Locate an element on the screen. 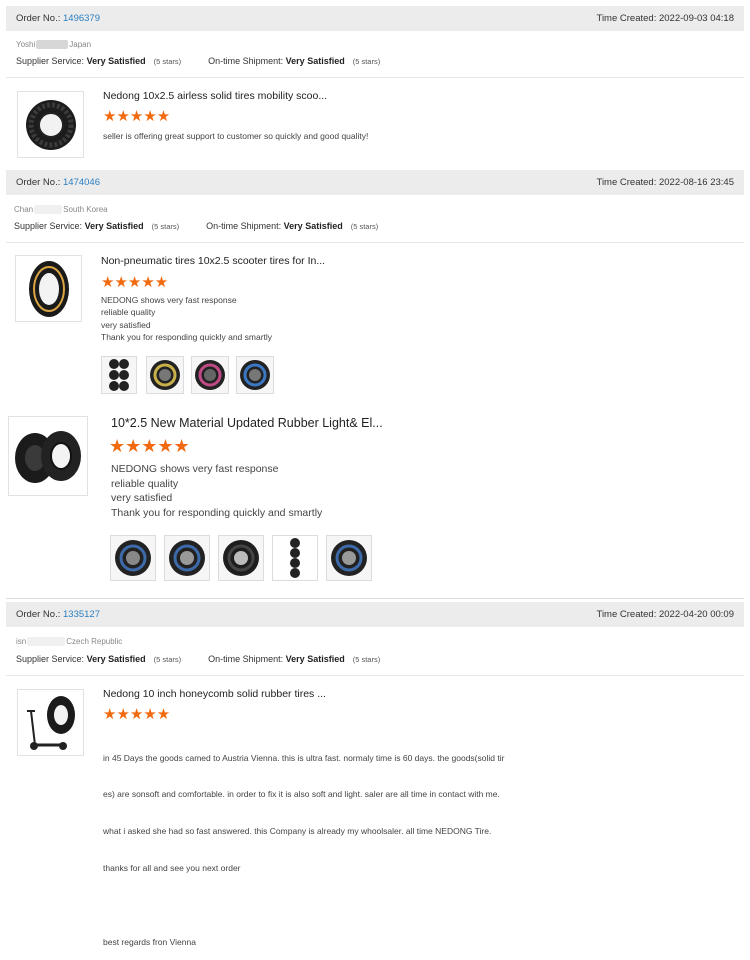 Image resolution: width=750 pixels, height=960 pixels. time-created: Time Created: 2022-09-03 04:18 is located at coordinates (666, 18).